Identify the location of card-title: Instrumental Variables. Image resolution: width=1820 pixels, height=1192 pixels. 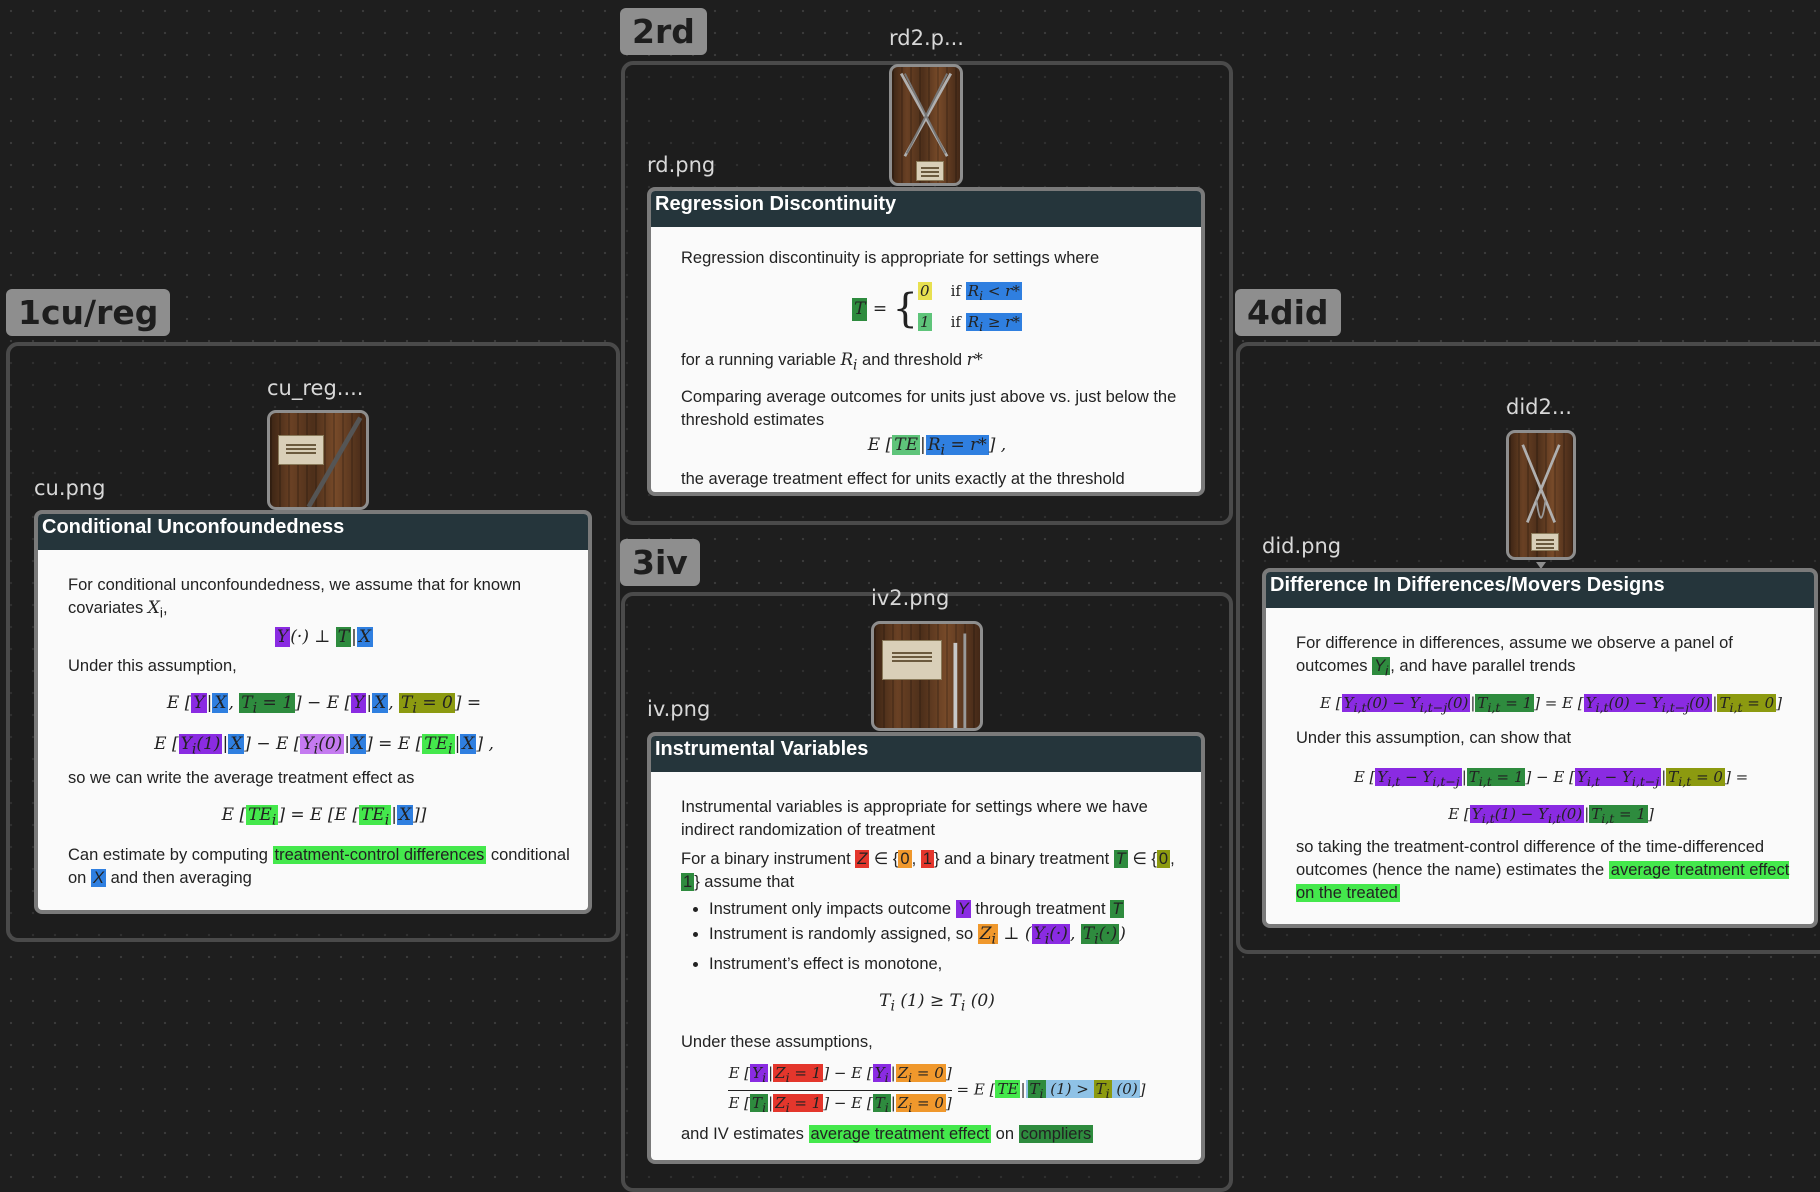
(926, 754).